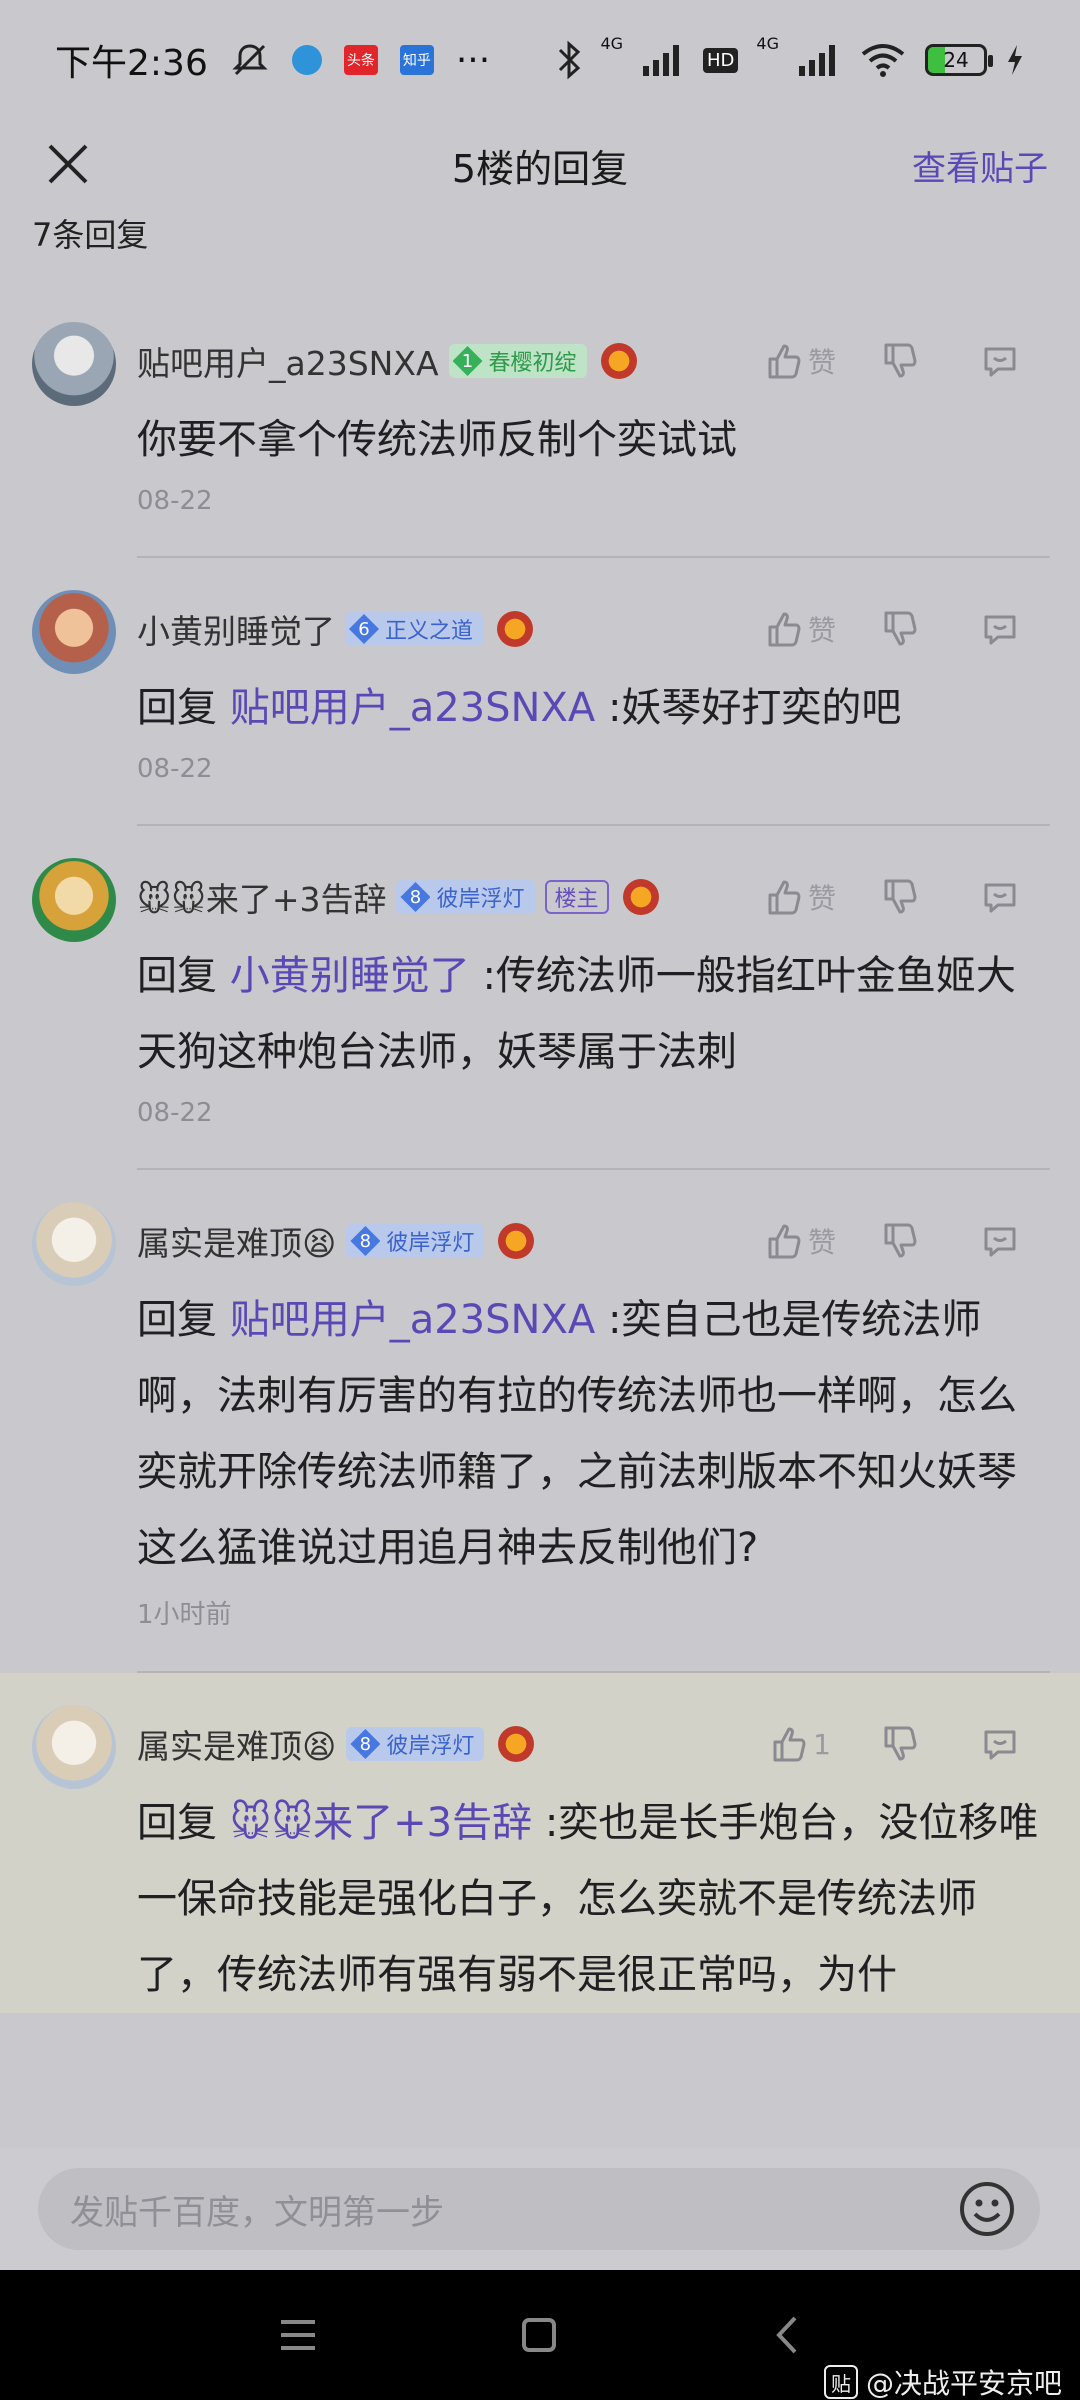  What do you see at coordinates (437, 440) in the screenshot?
I see `comment-content: 你要不拿个传统法师反制个奕试试` at bounding box center [437, 440].